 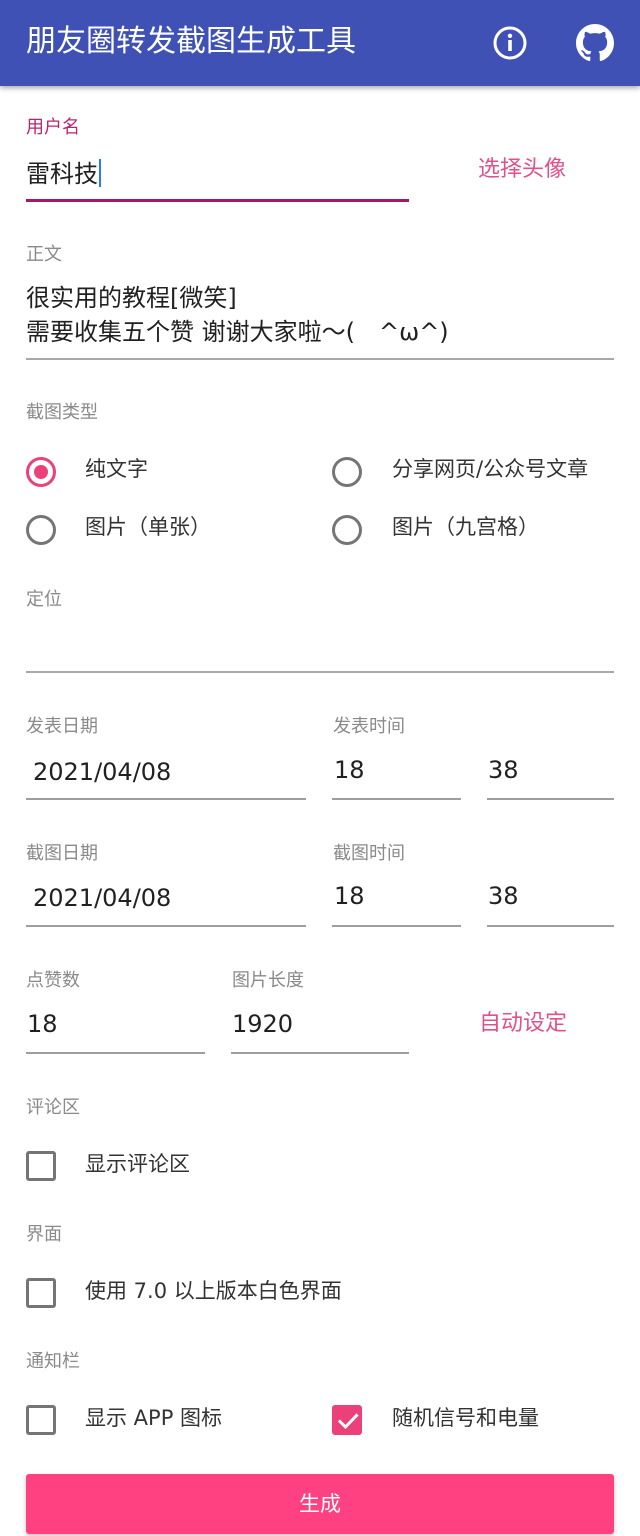 I want to click on post-hour-input: 18, so click(x=349, y=770).